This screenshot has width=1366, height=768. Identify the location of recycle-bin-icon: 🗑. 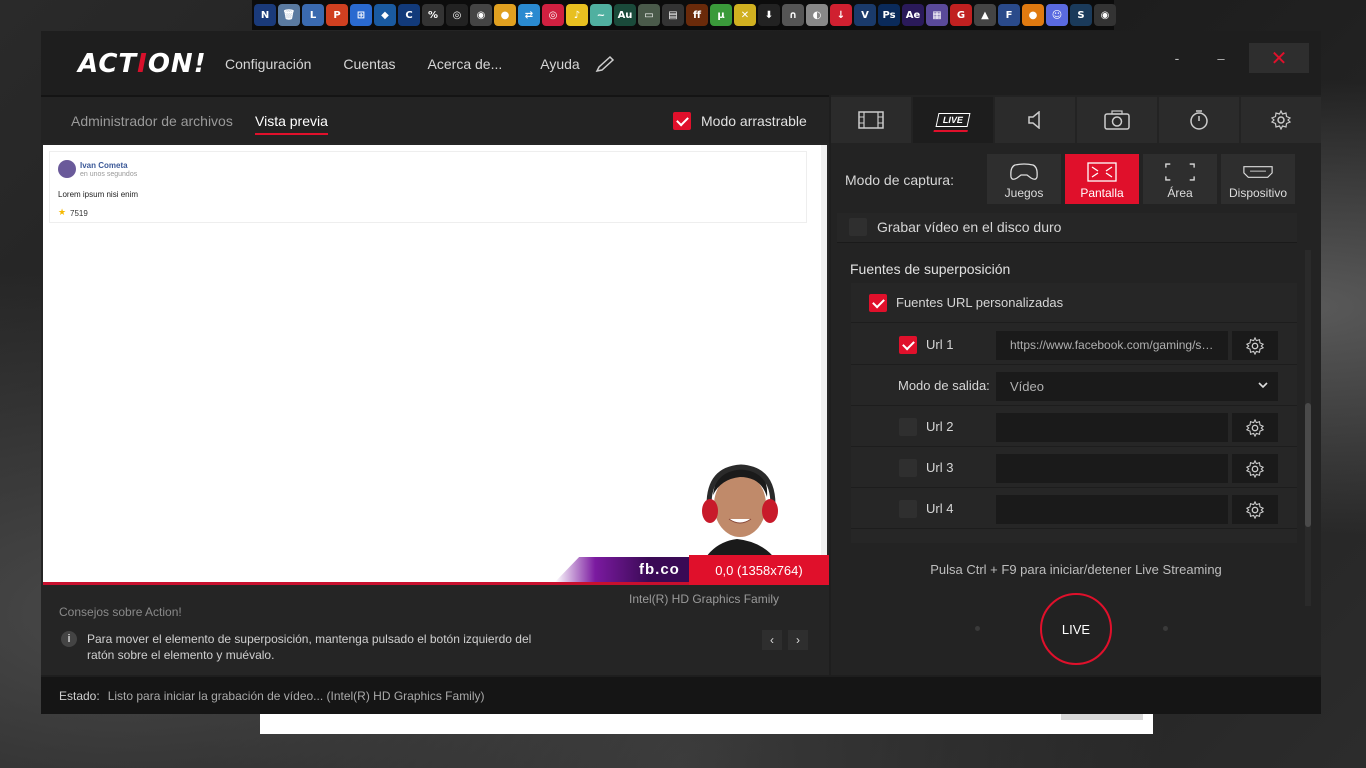
(289, 15).